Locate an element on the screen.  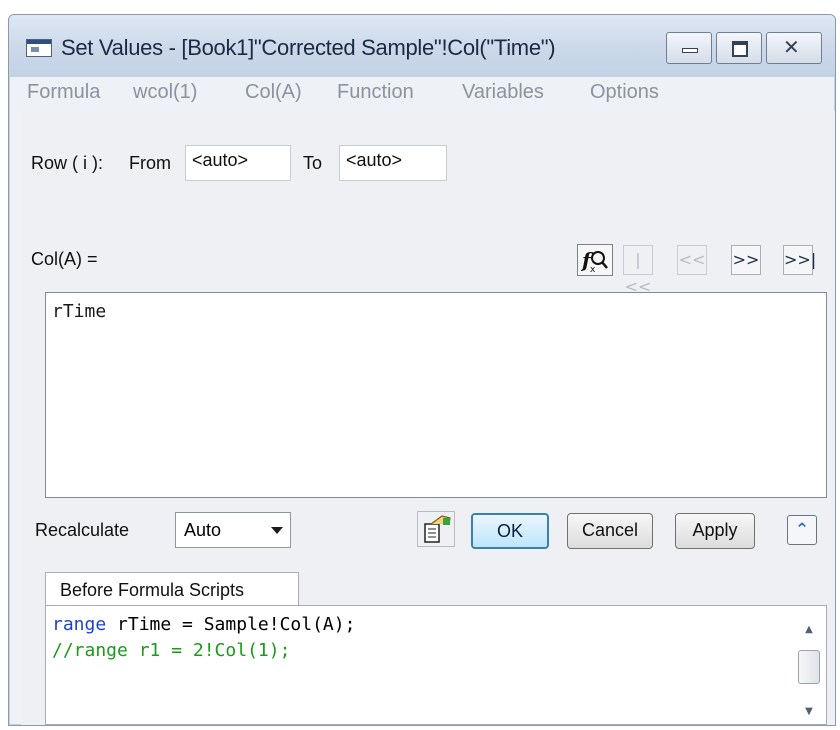
menu-variables: Variables is located at coordinates (503, 92).